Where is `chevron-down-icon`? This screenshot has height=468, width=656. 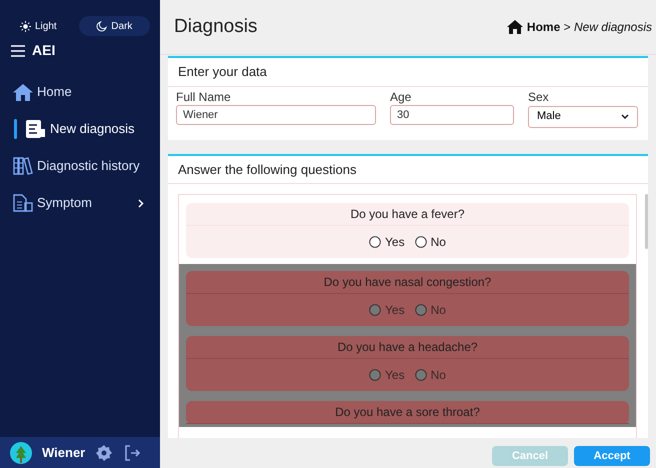
chevron-down-icon is located at coordinates (625, 117).